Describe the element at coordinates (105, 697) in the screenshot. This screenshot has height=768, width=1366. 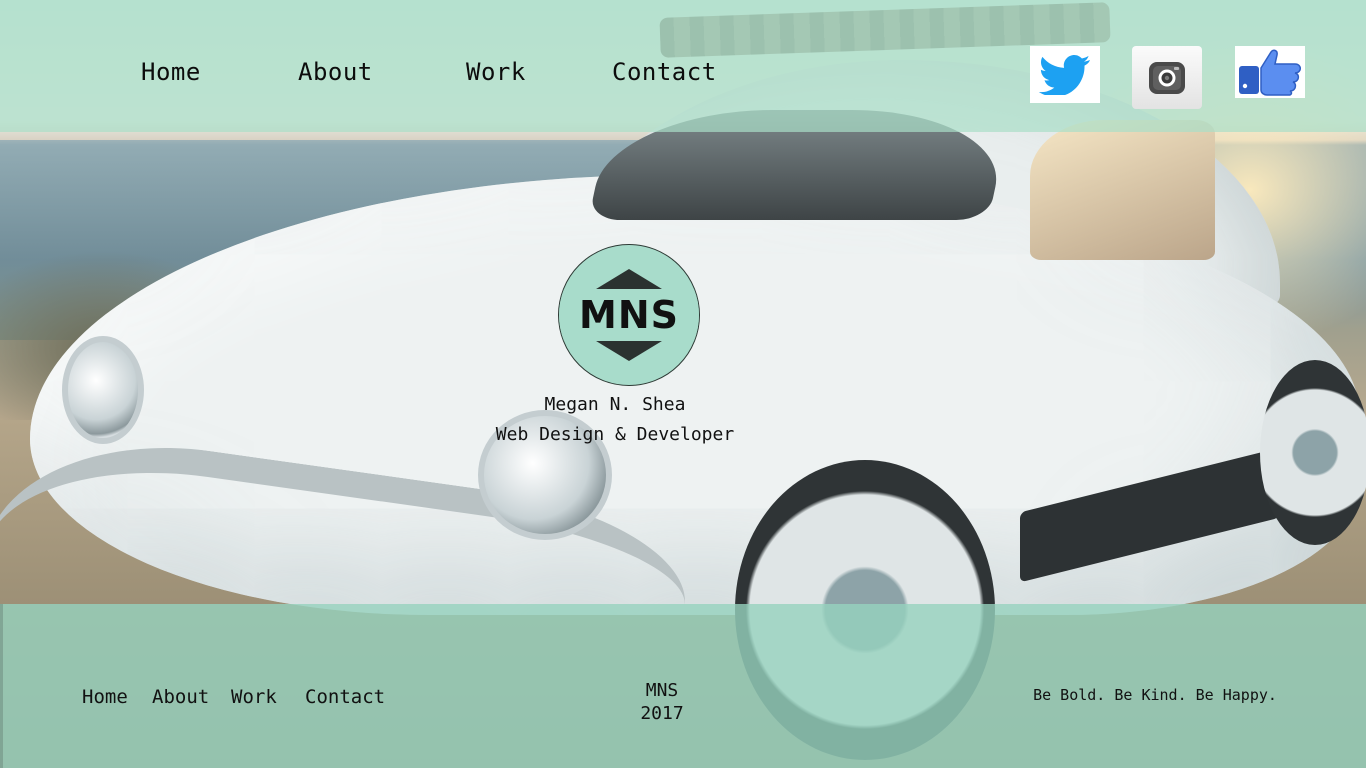
I see `footer-home-link: Home` at that location.